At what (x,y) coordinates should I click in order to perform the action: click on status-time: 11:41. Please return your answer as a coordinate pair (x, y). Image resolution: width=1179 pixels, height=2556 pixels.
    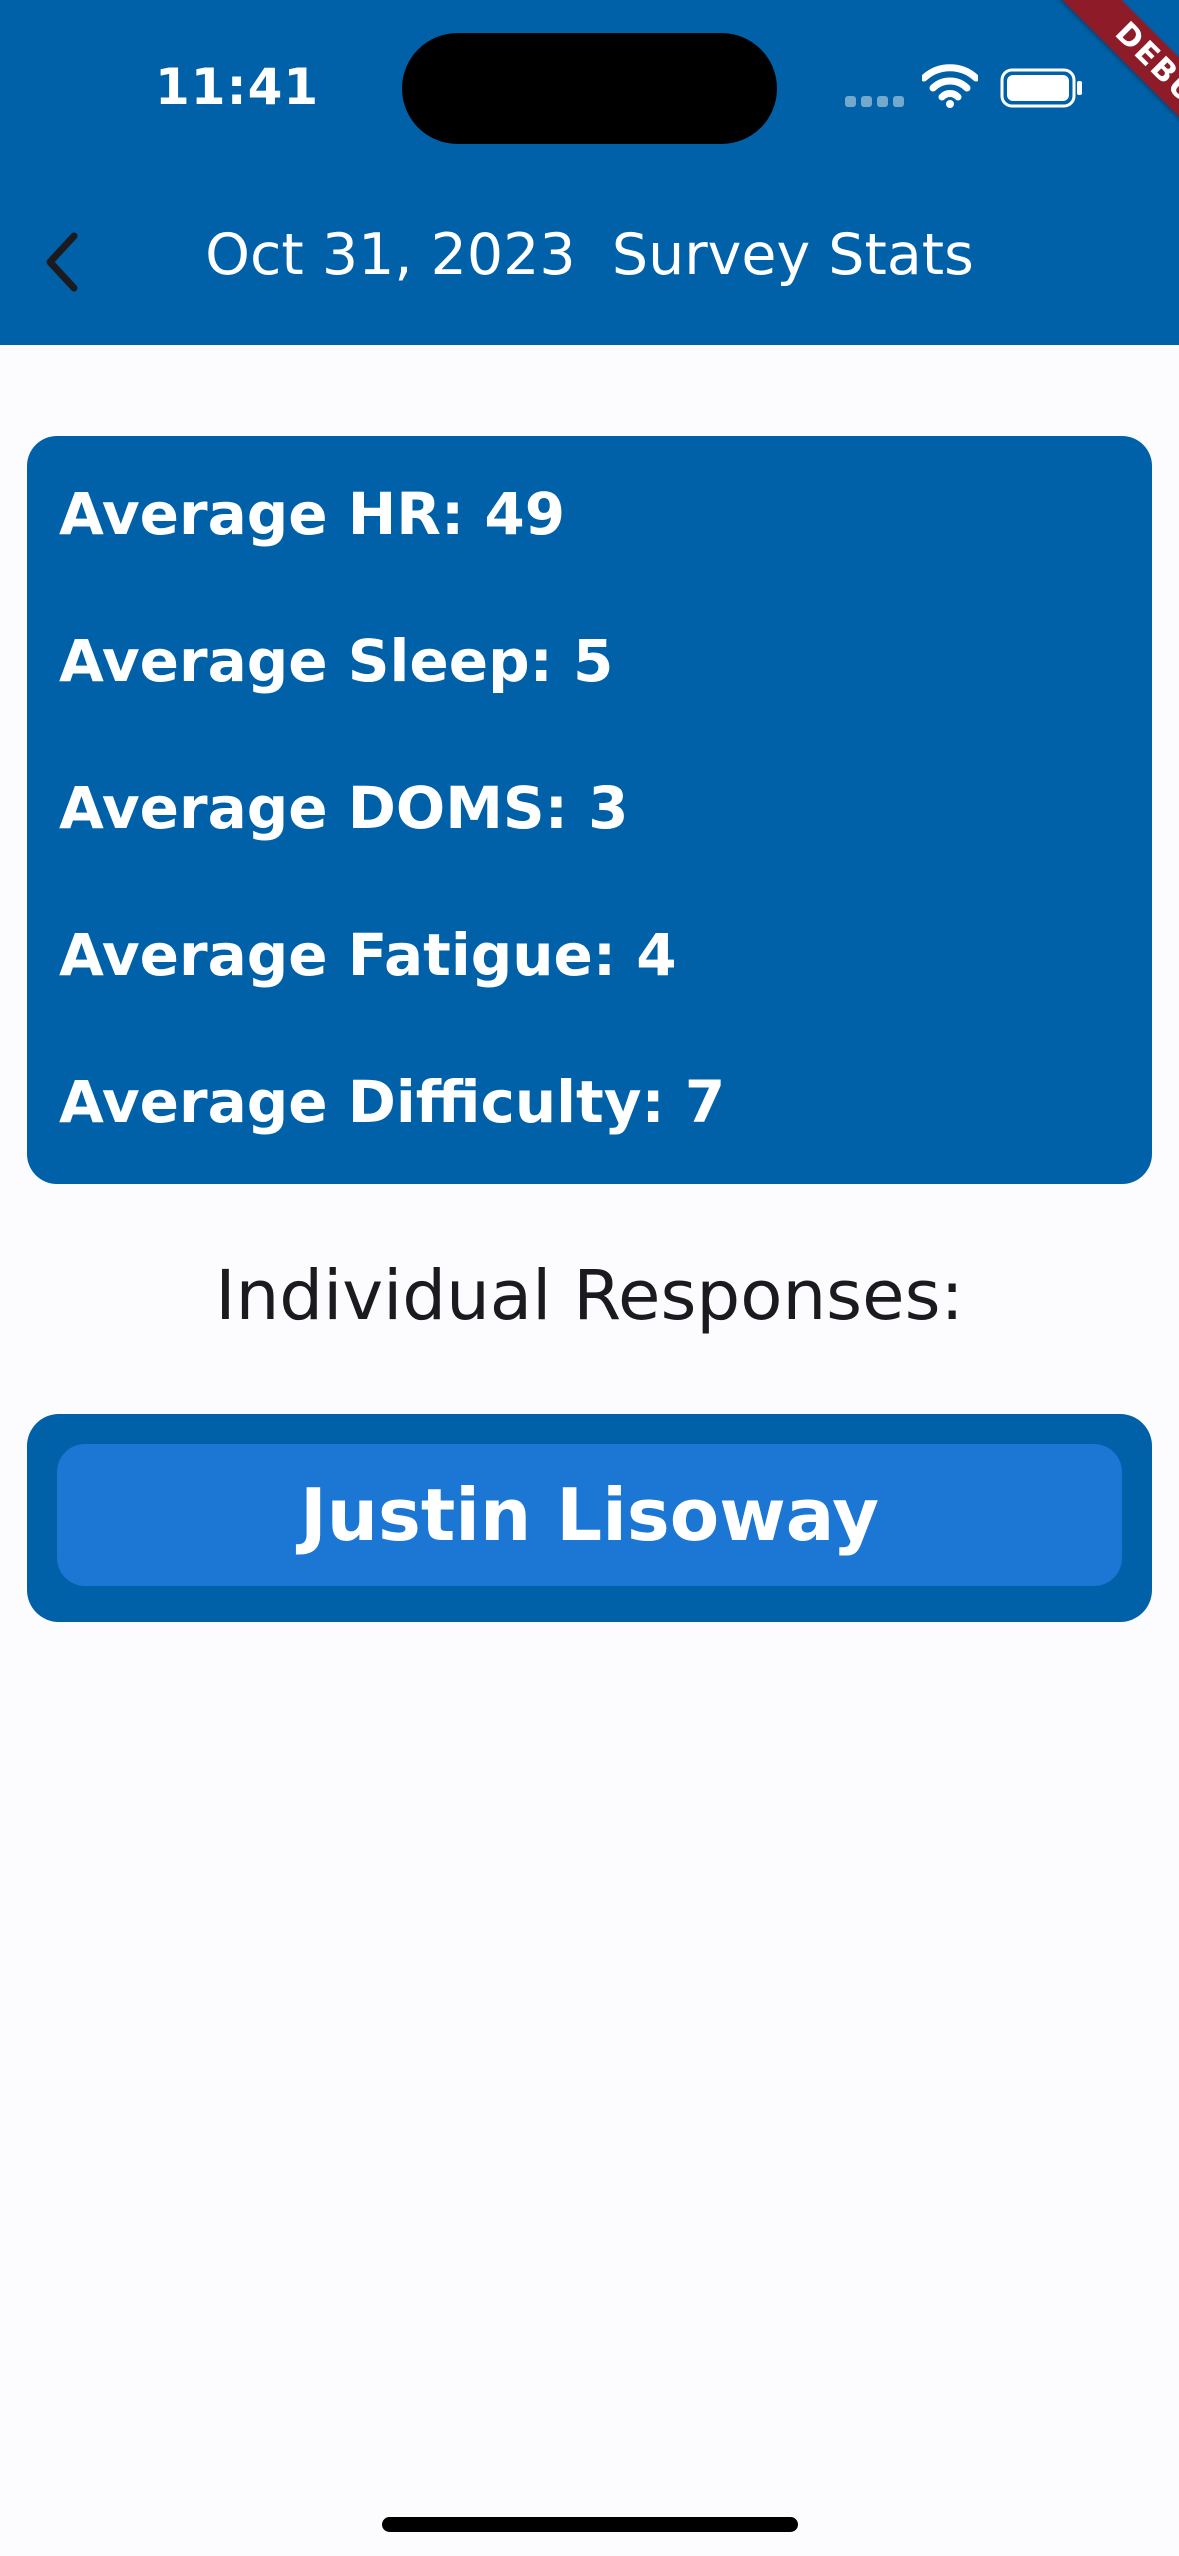
    Looking at the image, I should click on (237, 87).